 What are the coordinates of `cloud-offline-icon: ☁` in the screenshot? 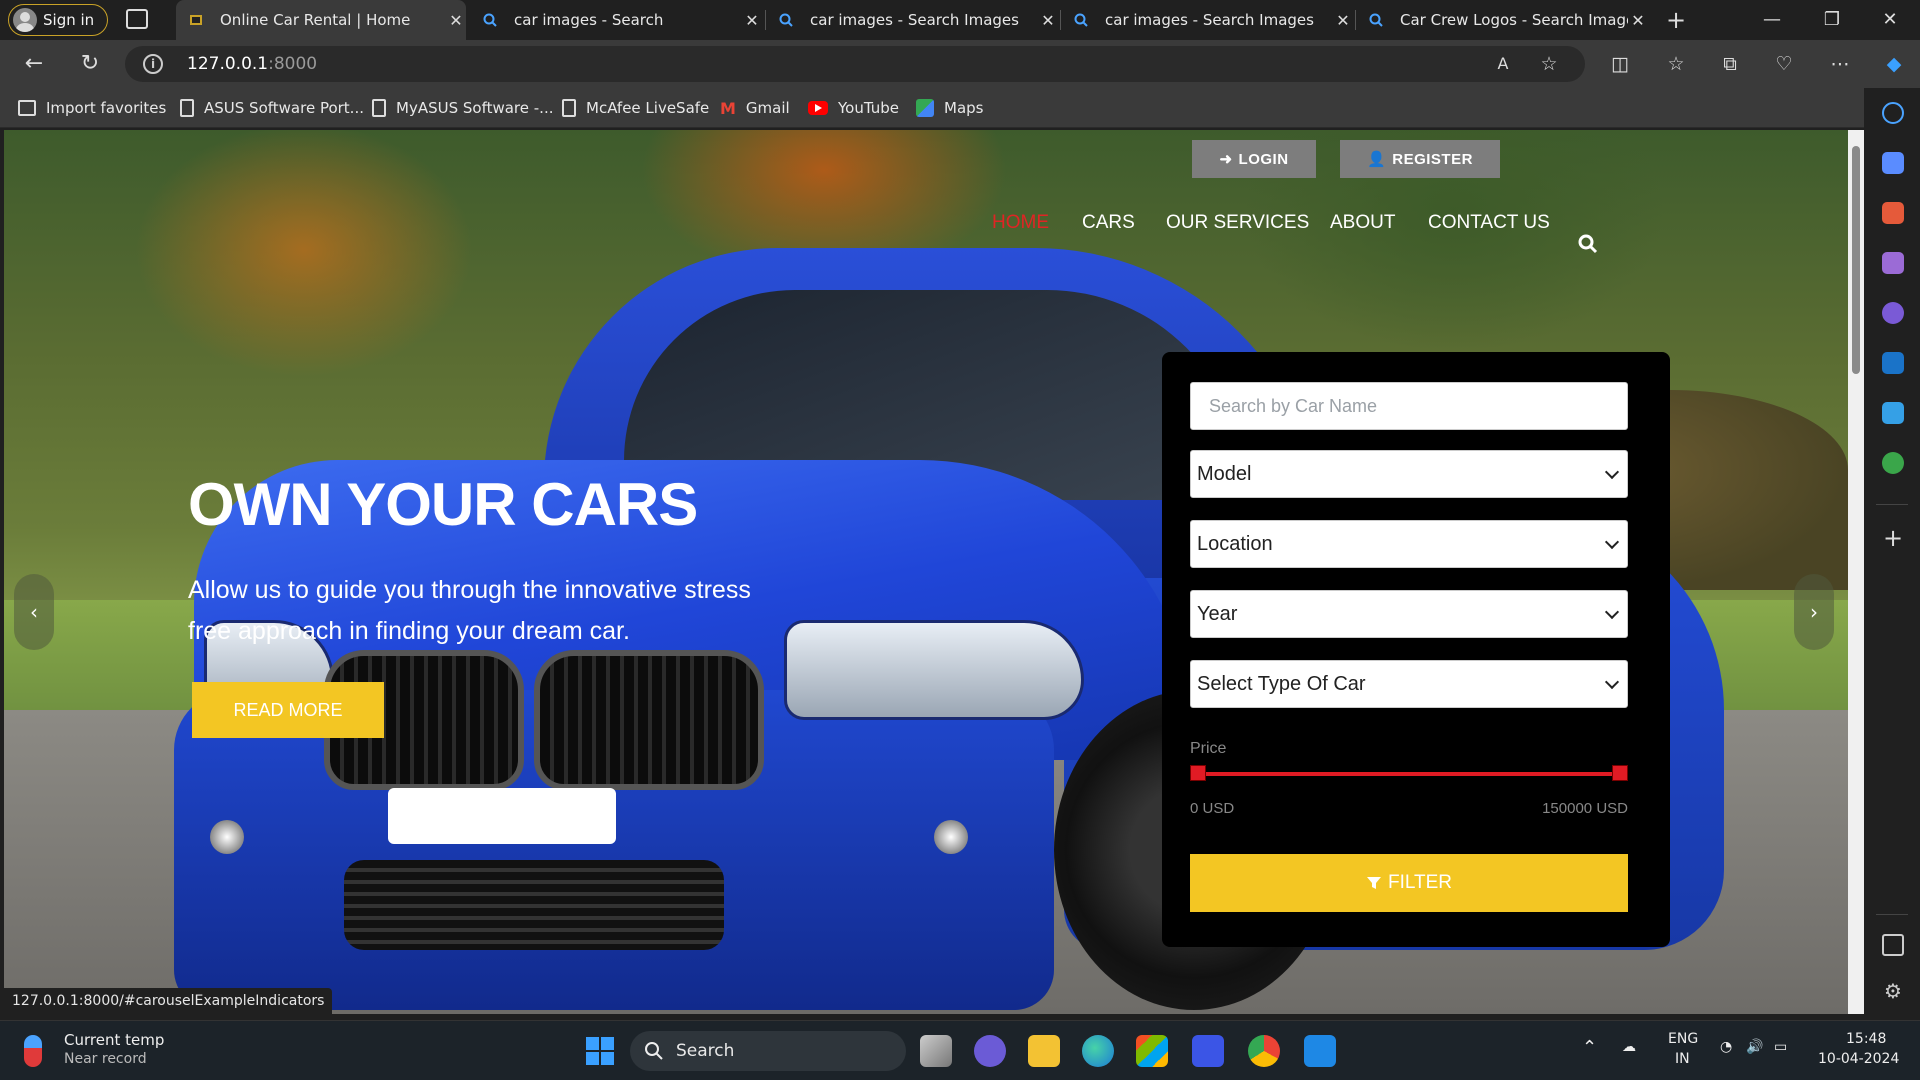 It's located at (1629, 1047).